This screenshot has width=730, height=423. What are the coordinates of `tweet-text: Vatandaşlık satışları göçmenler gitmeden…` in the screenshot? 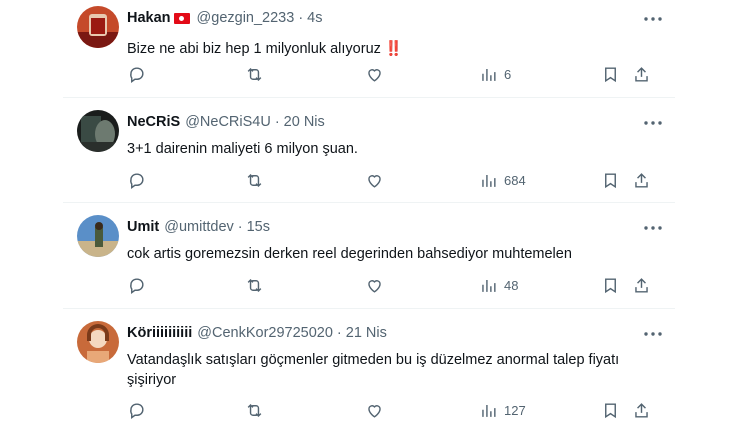 It's located at (373, 370).